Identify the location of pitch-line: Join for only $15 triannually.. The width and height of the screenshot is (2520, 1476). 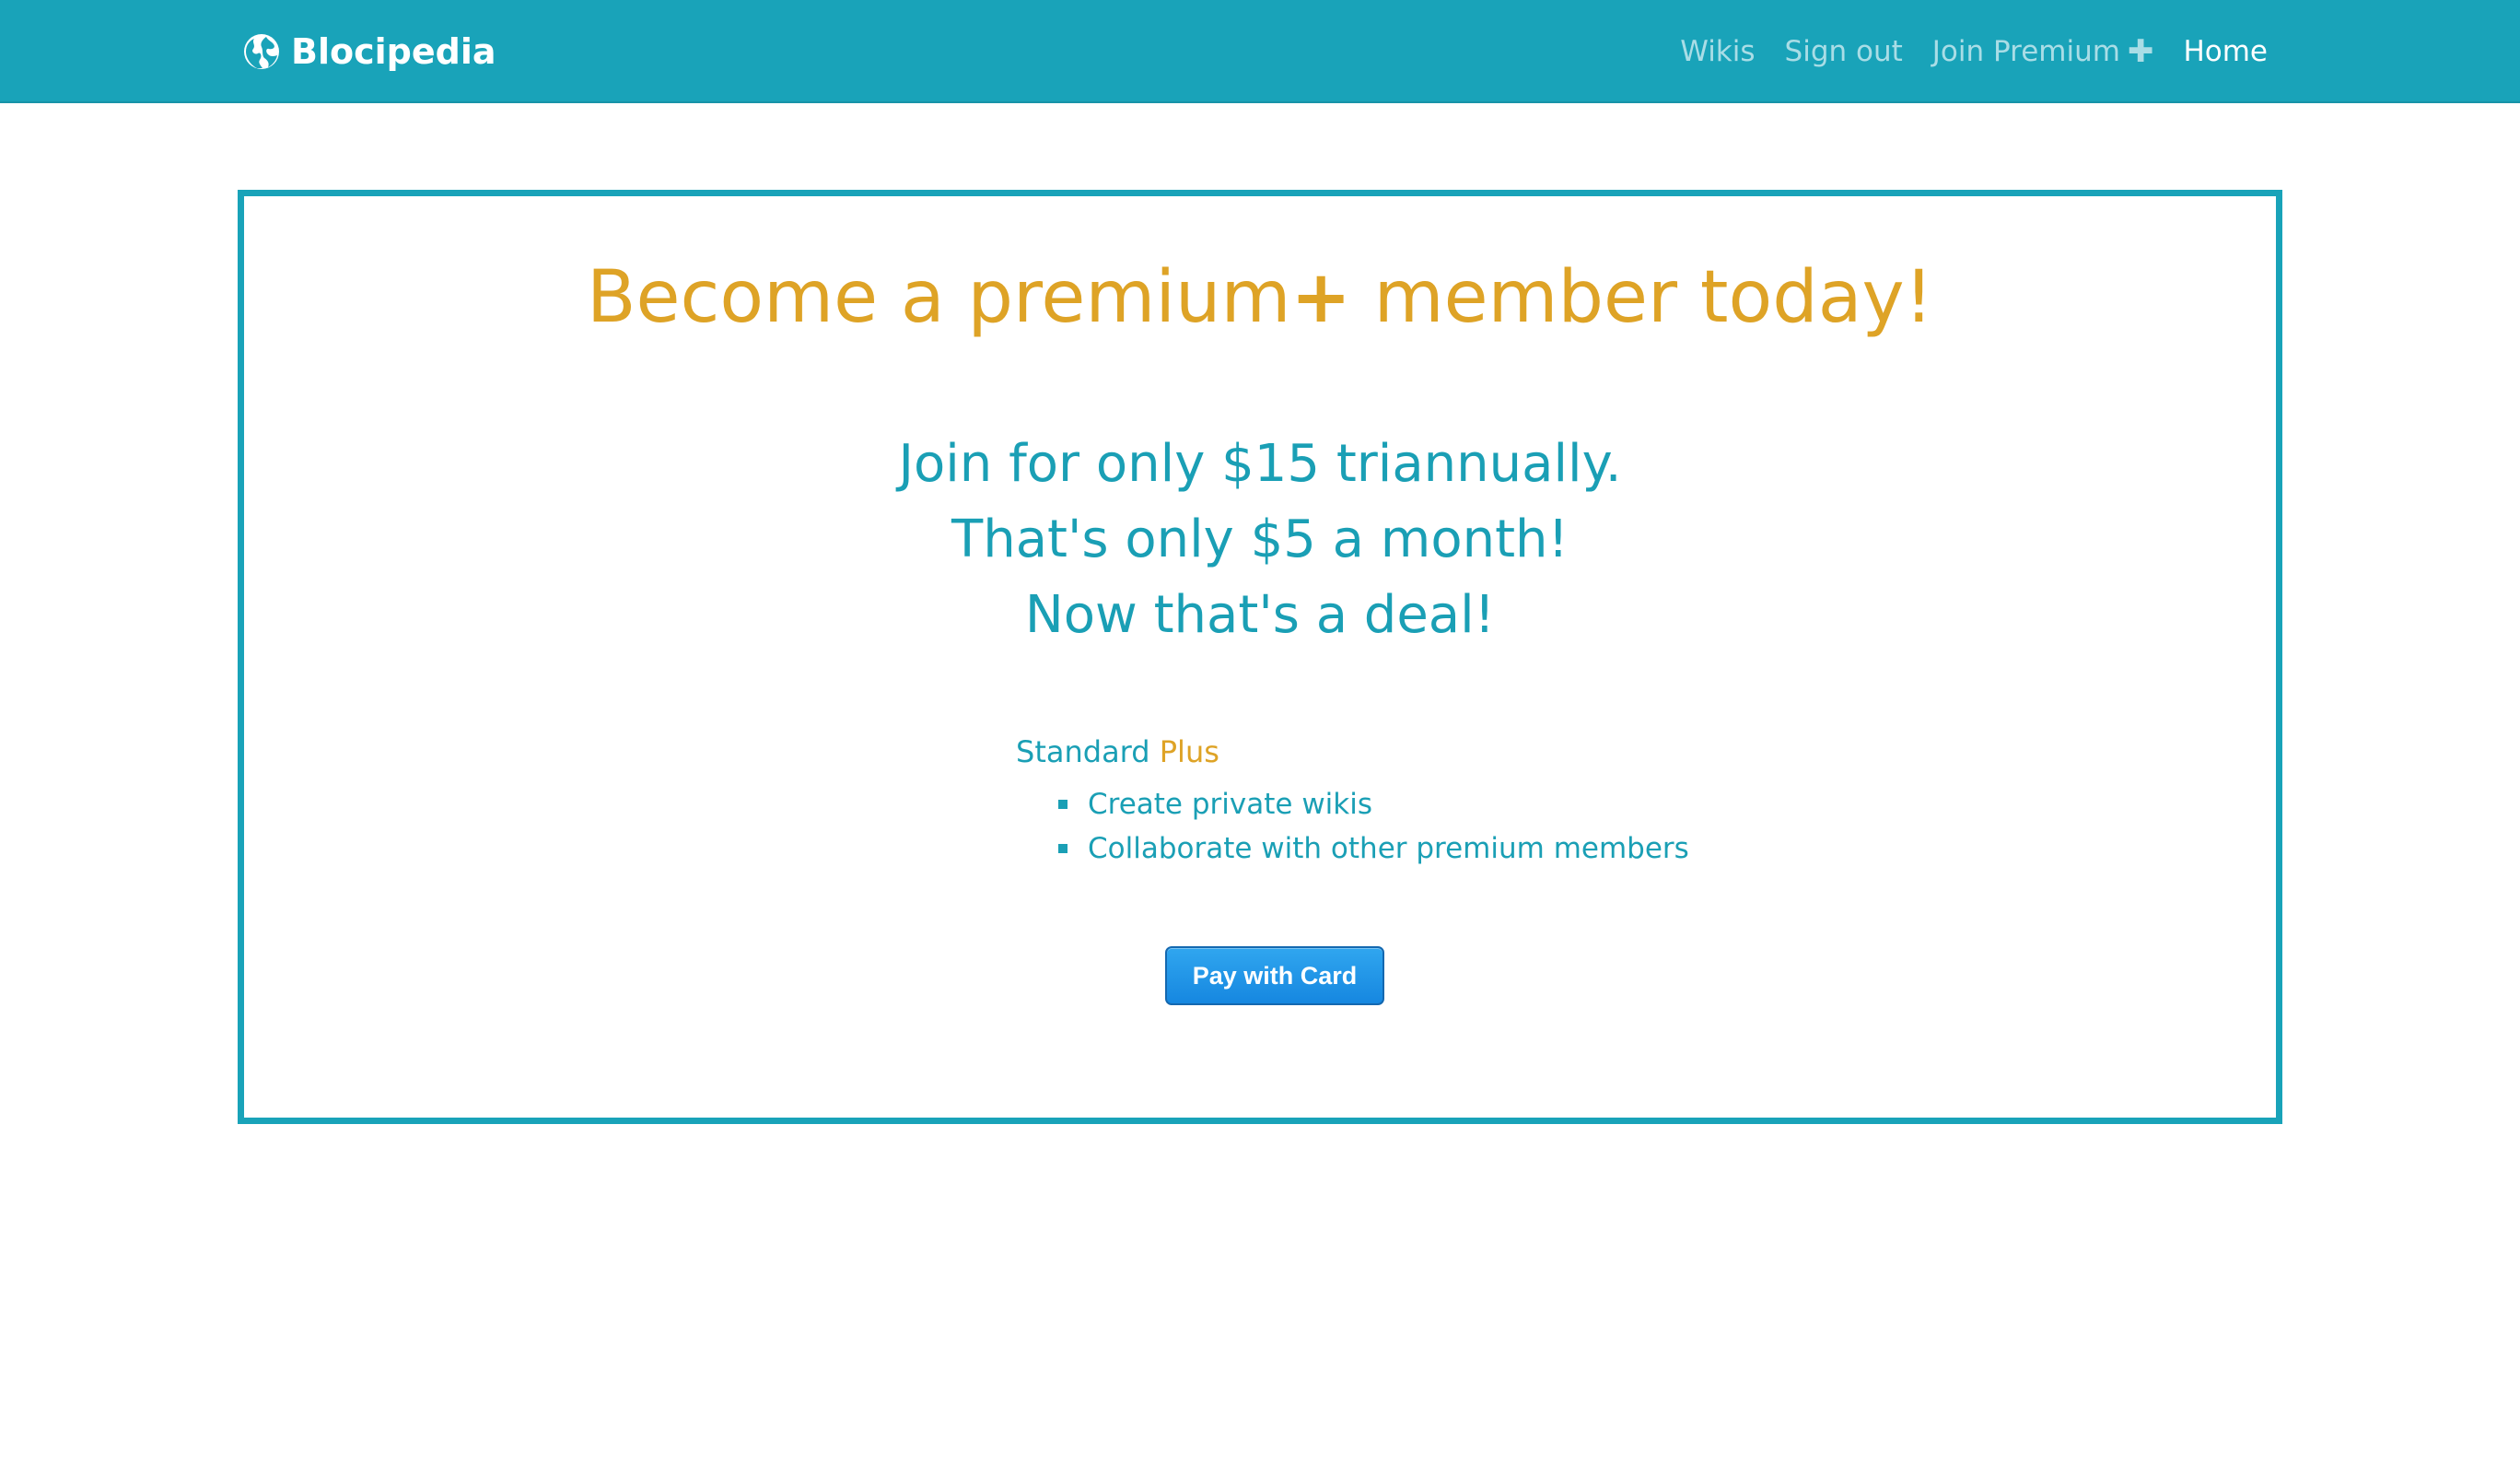
(1260, 464).